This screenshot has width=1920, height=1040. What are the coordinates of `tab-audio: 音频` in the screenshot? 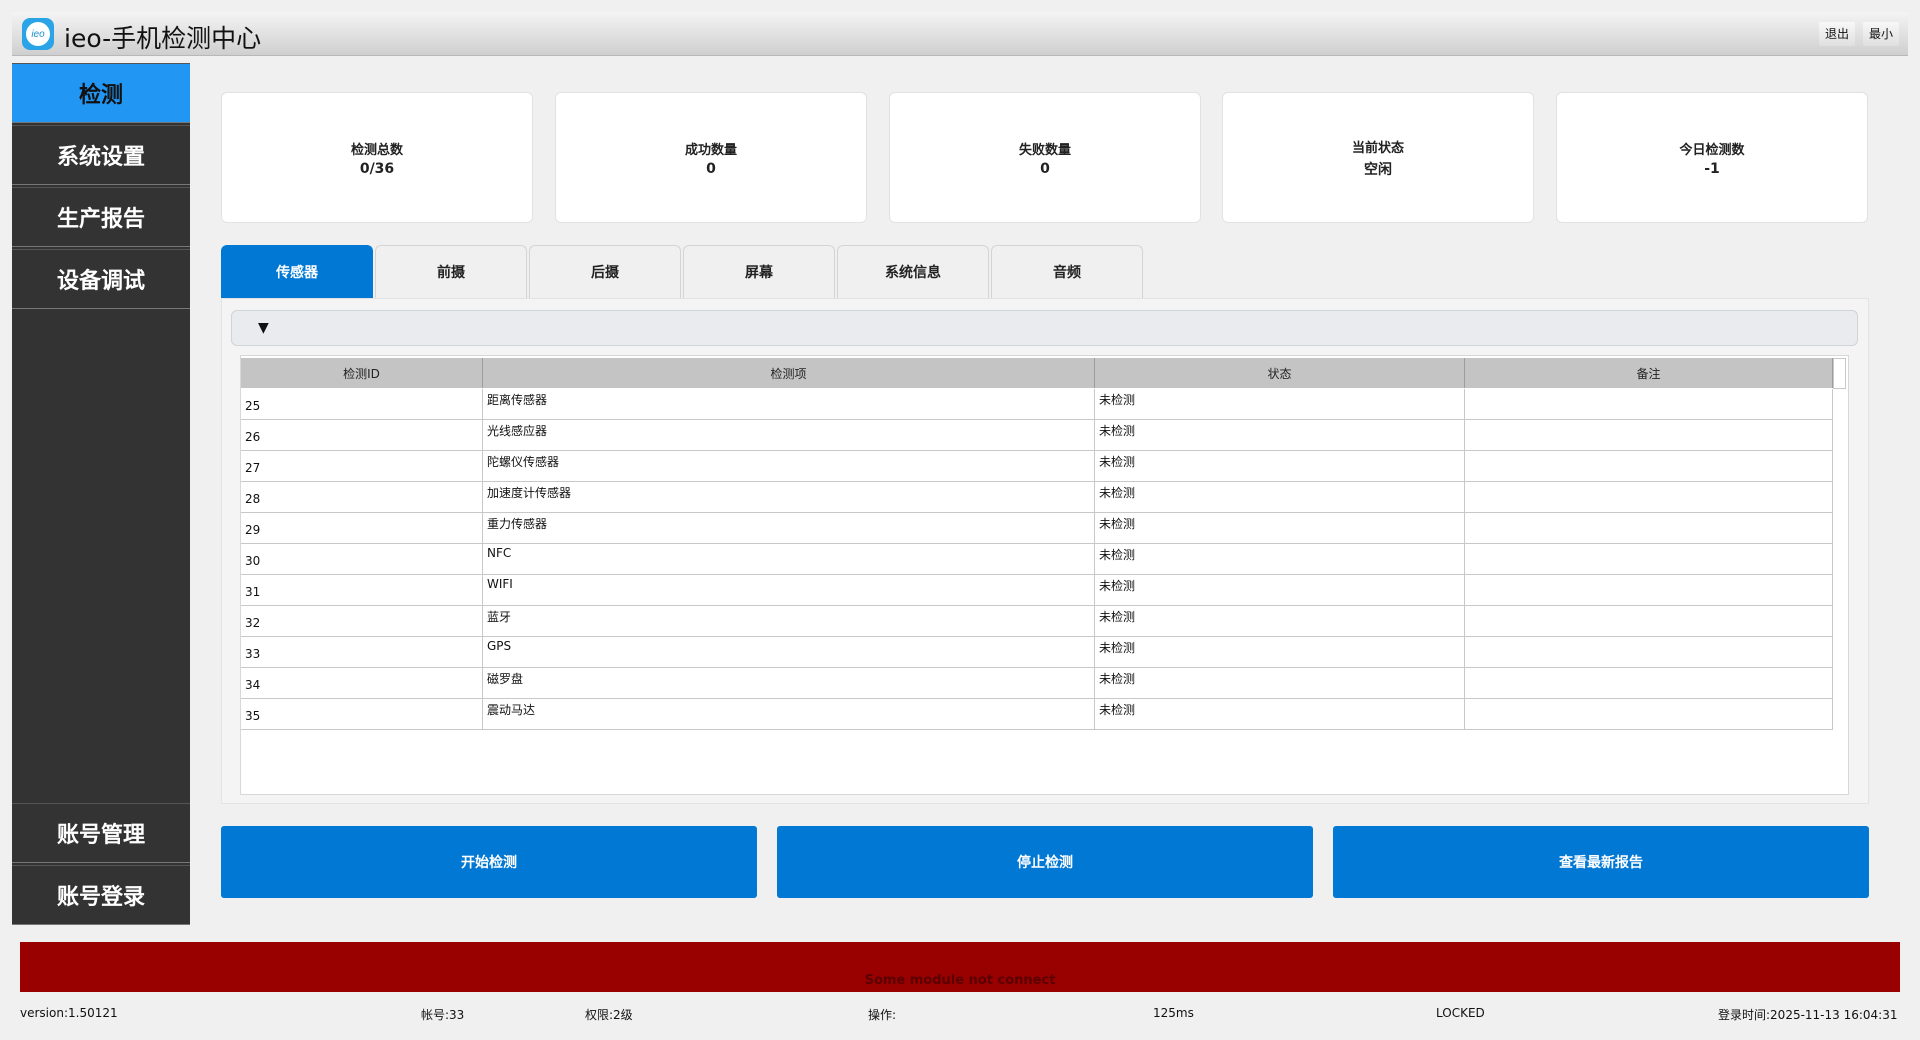 It's located at (1067, 271).